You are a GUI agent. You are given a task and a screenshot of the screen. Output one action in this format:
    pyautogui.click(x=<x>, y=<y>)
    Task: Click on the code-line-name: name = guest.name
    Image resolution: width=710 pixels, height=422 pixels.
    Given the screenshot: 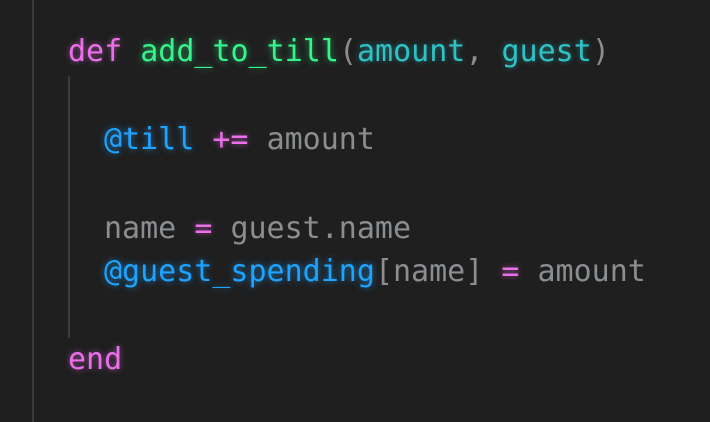 What is the action you would take?
    pyautogui.click(x=257, y=229)
    